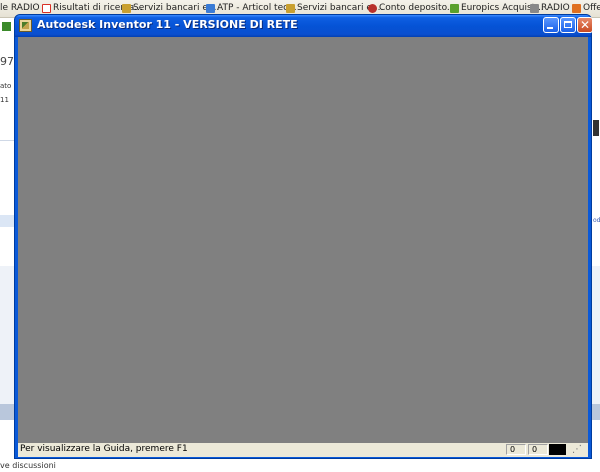 This screenshot has height=472, width=600. Describe the element at coordinates (46, 8) in the screenshot. I see `gmail-icon` at that location.